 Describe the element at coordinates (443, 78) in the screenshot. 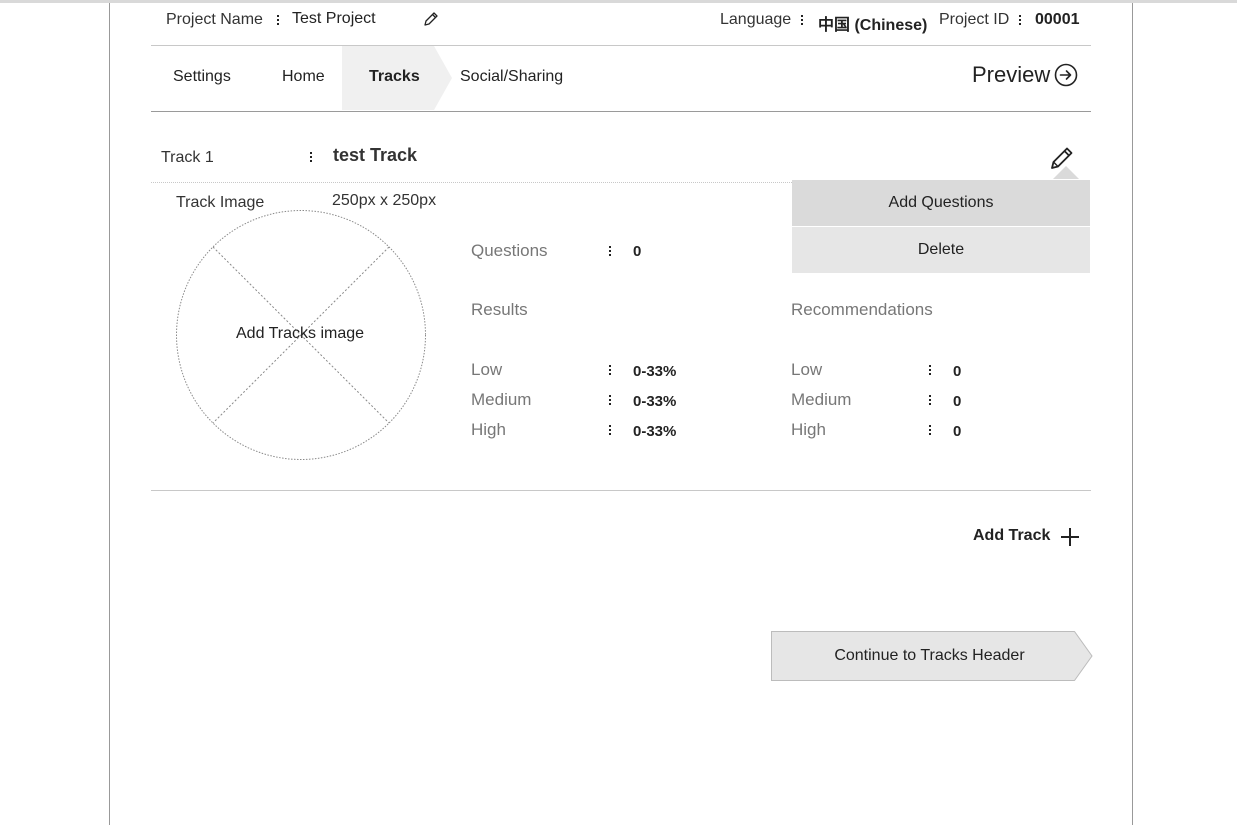

I see `active-tab-arrow` at that location.